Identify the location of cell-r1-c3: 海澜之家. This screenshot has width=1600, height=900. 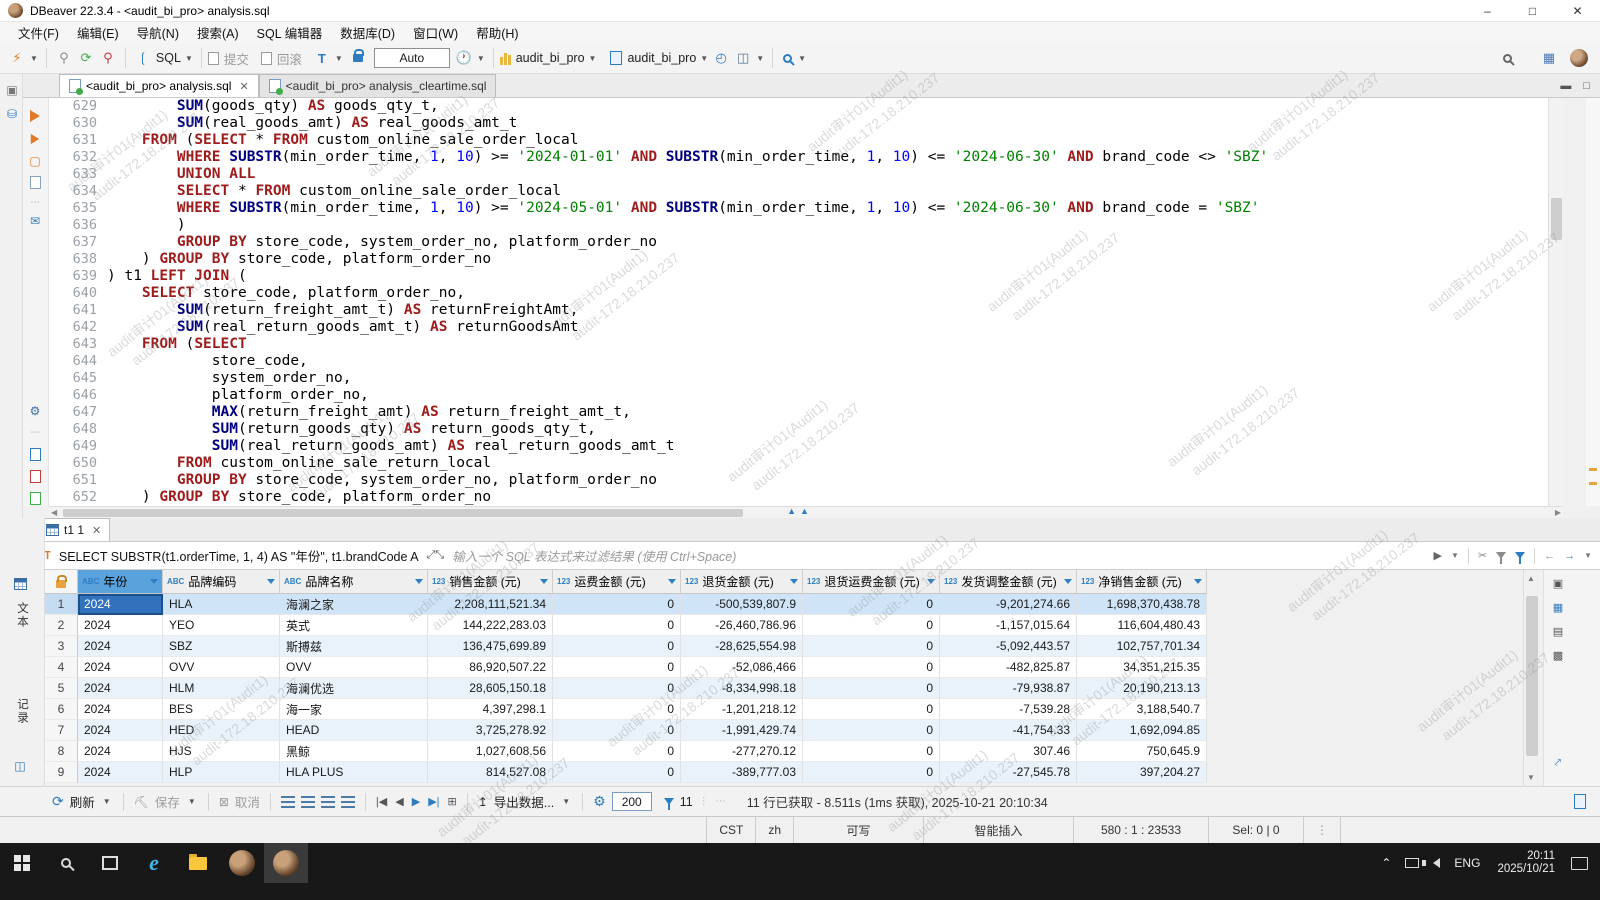
(354, 604).